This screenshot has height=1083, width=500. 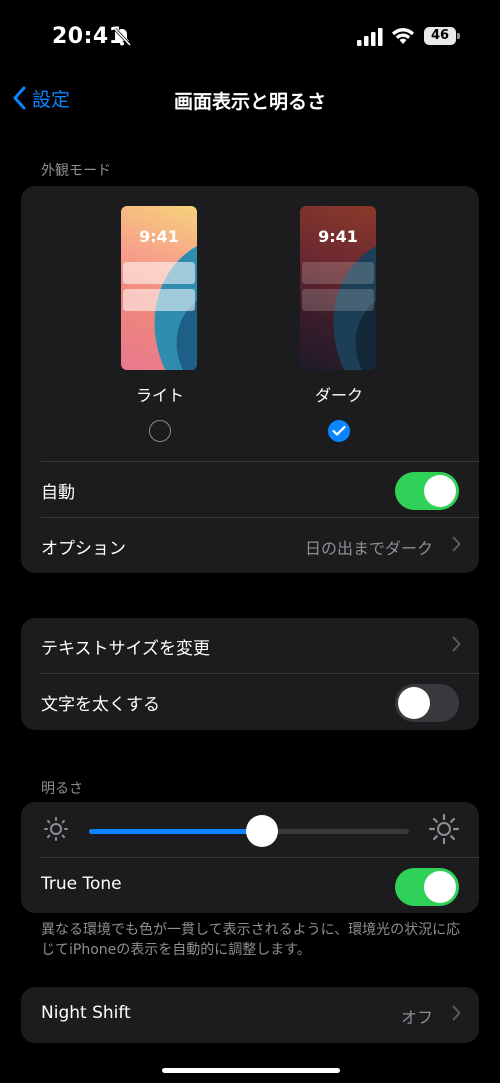 What do you see at coordinates (159, 288) in the screenshot?
I see `light-mode-preview: 9:41` at bounding box center [159, 288].